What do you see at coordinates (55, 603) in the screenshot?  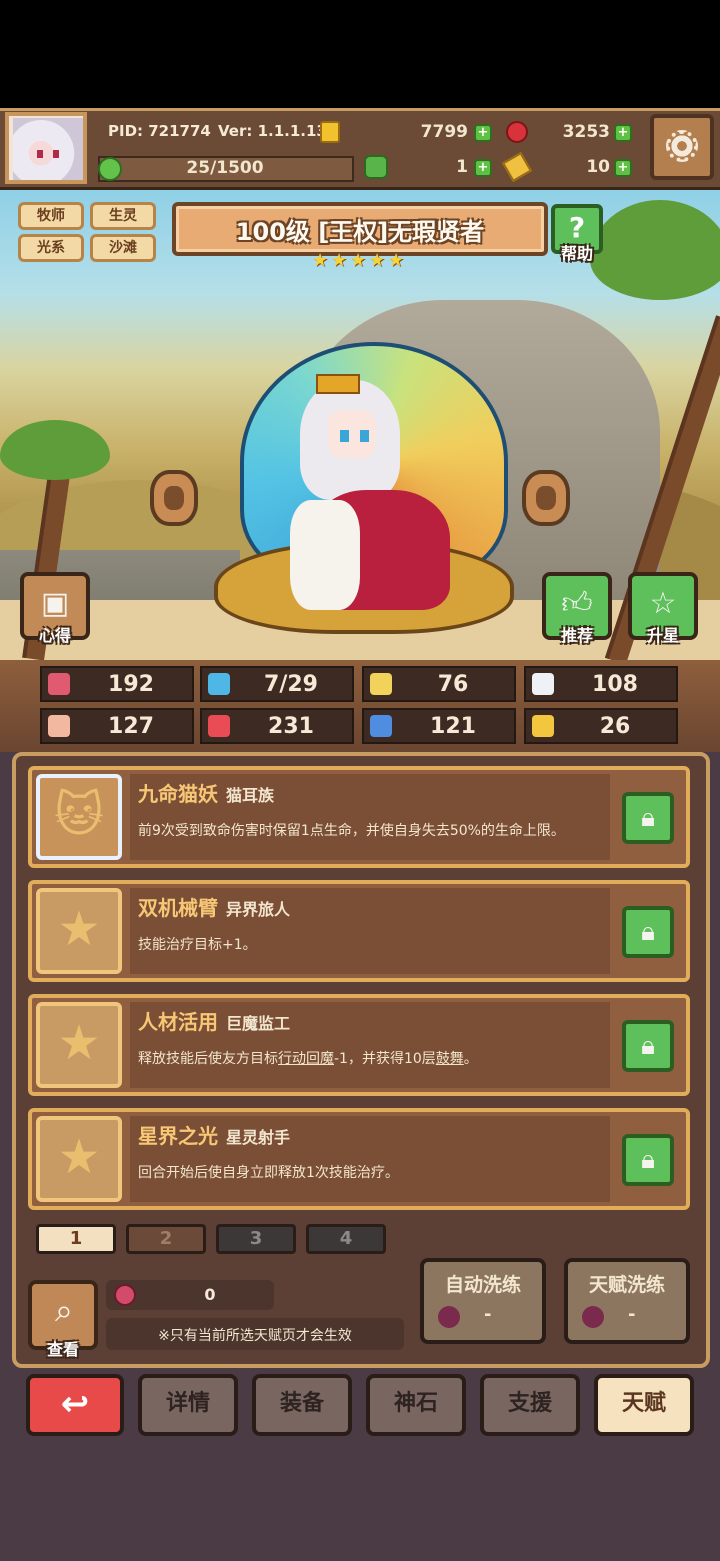 I see `pot-icon: ▣` at bounding box center [55, 603].